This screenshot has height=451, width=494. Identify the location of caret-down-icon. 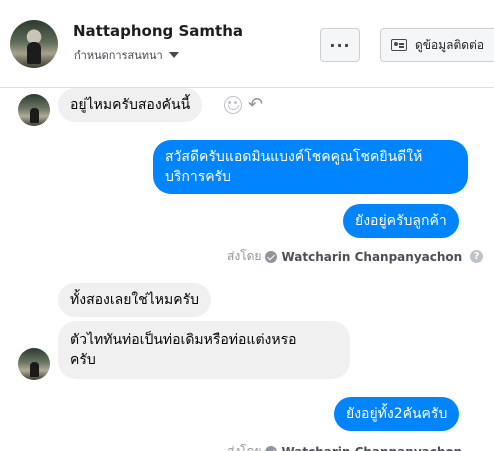
(173, 55).